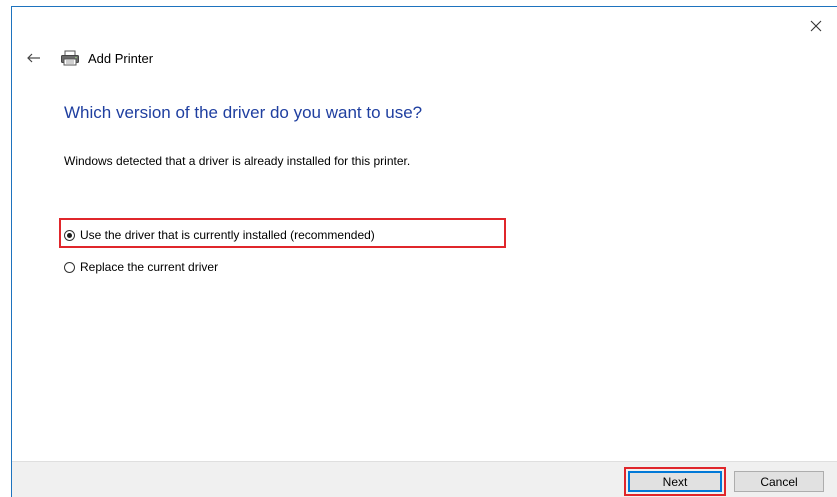 The width and height of the screenshot is (837, 497). What do you see at coordinates (69, 235) in the screenshot?
I see `radio-button-selected` at bounding box center [69, 235].